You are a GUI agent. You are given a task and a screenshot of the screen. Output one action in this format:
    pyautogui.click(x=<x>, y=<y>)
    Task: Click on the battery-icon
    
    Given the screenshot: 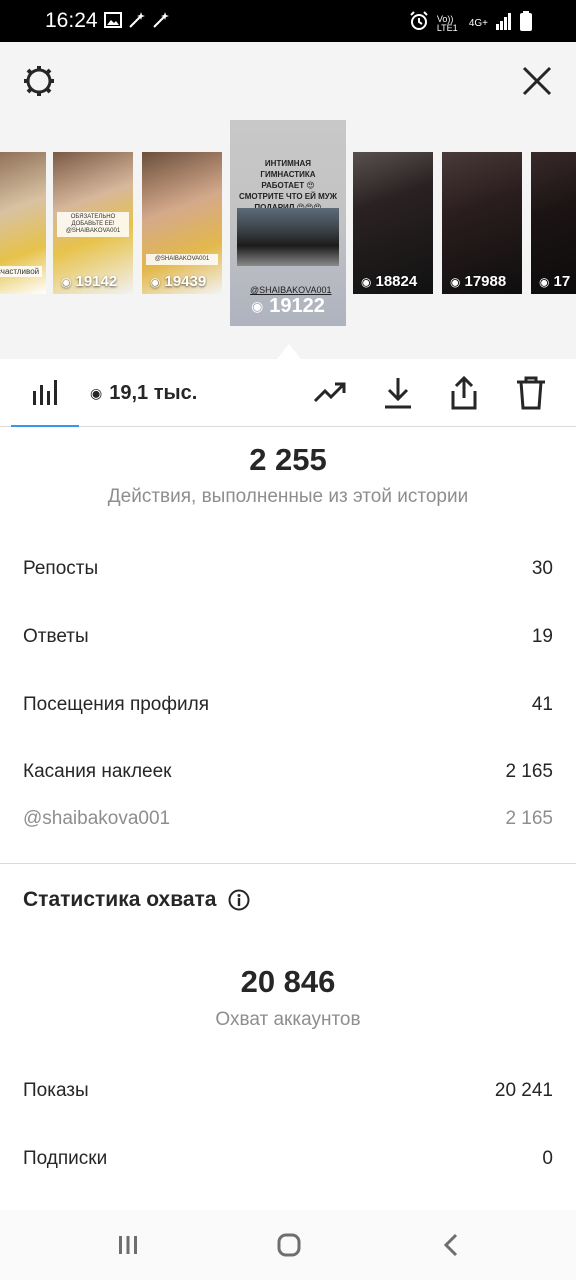 What is the action you would take?
    pyautogui.click(x=526, y=23)
    